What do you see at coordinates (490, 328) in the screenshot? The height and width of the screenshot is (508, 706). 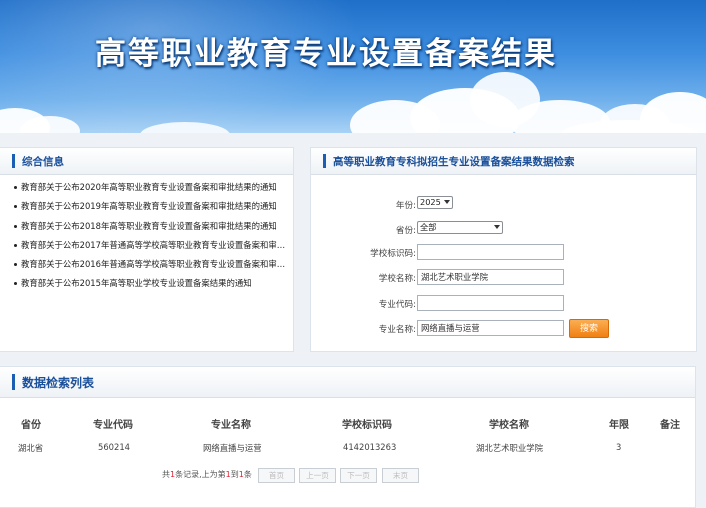 I see `major-name-input: 网络直播与运营` at bounding box center [490, 328].